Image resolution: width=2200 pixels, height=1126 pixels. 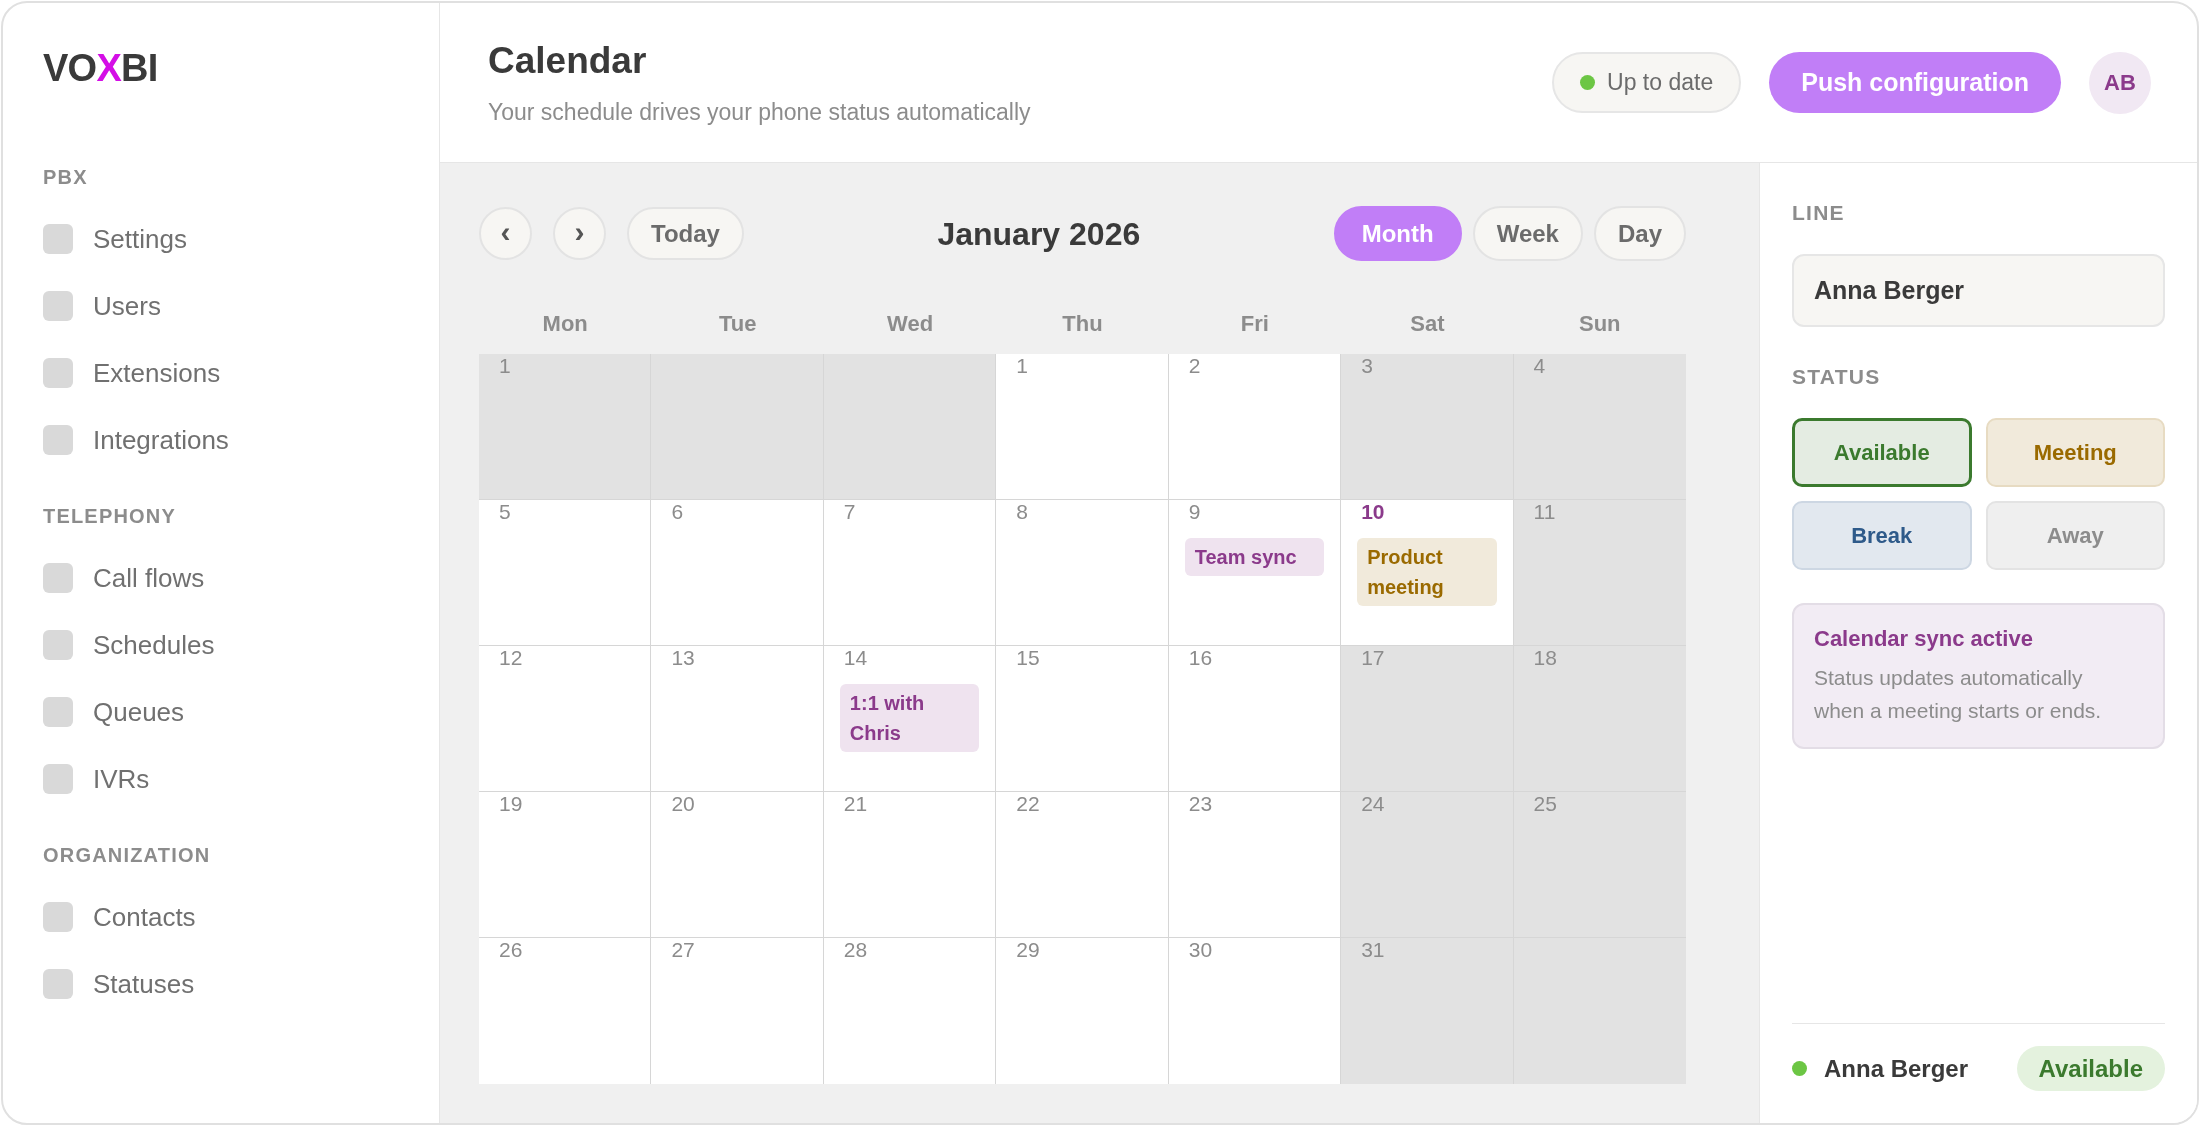 I want to click on day-number: 31, so click(x=1373, y=950).